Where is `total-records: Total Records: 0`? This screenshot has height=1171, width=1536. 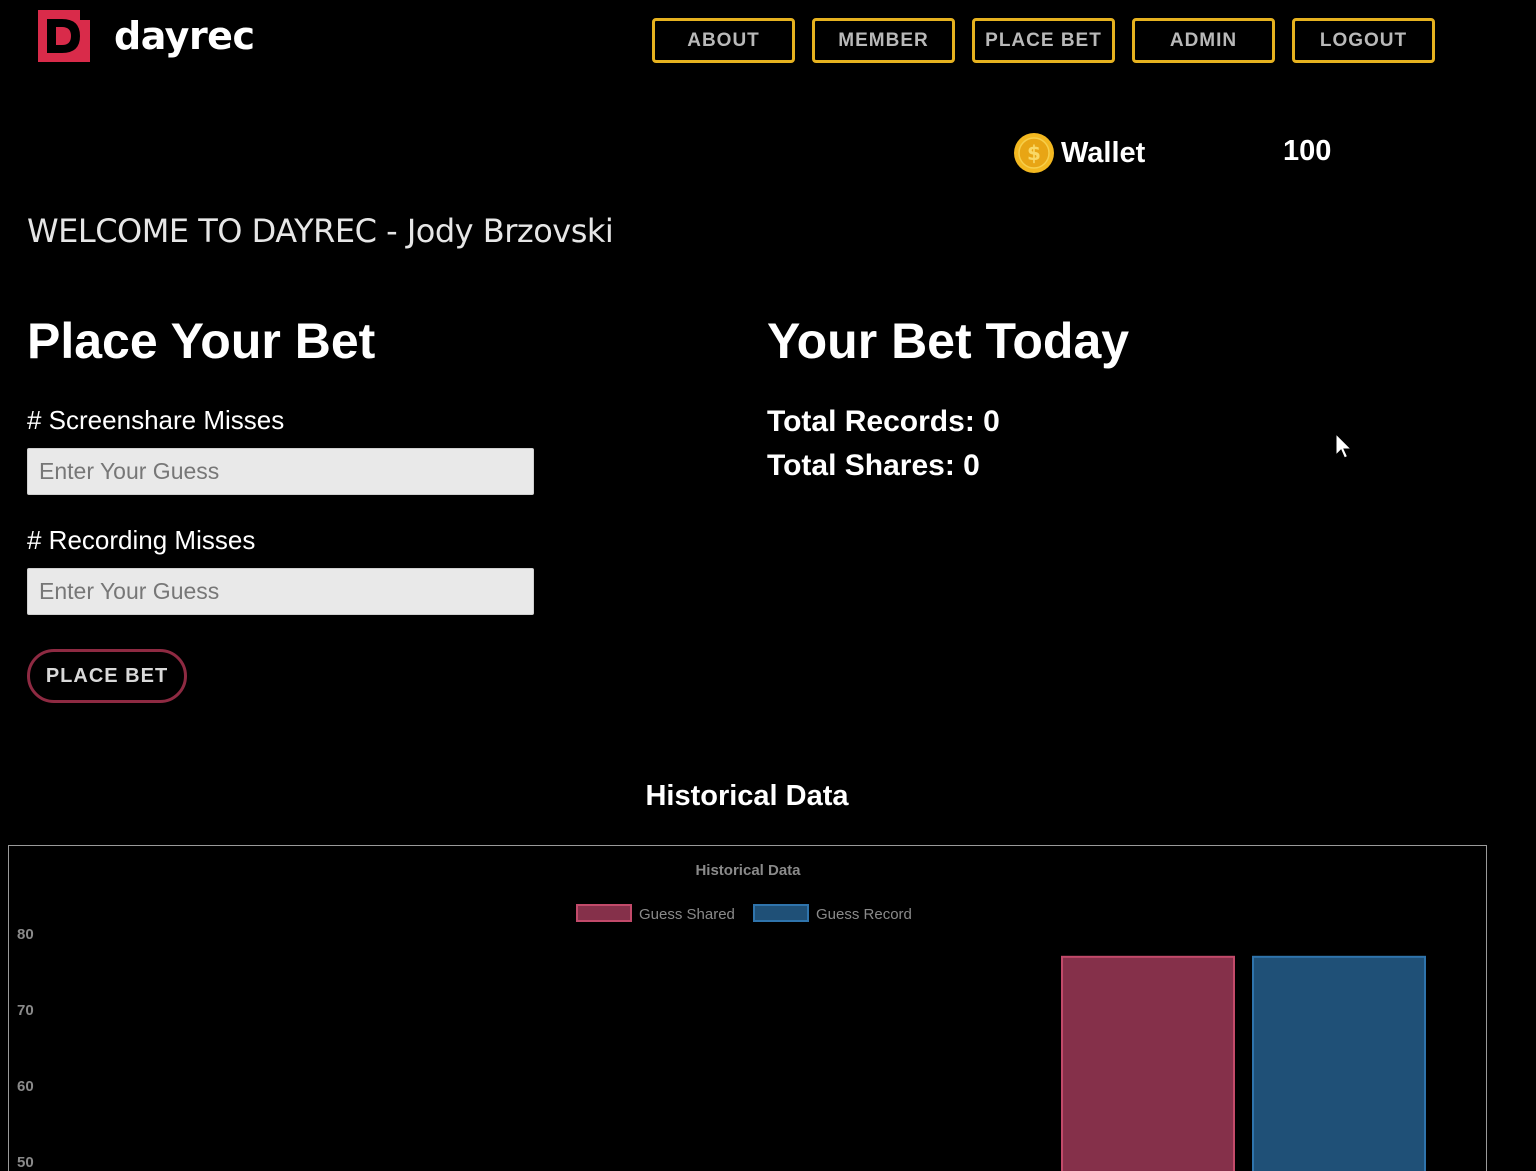 total-records: Total Records: 0 is located at coordinates (883, 421).